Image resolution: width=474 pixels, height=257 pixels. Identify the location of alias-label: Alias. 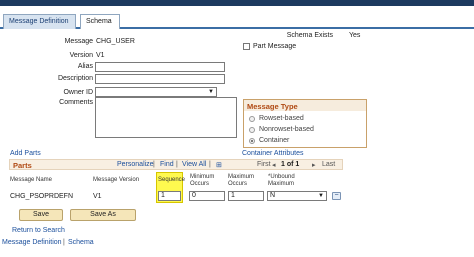
(85, 66).